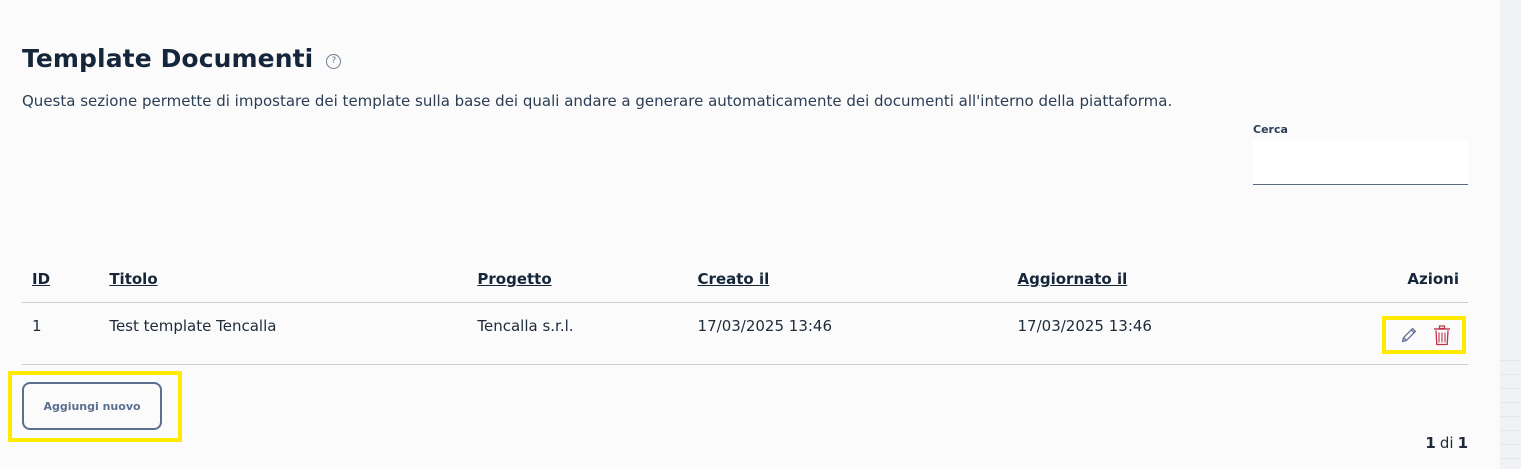  Describe the element at coordinates (1270, 129) in the screenshot. I see `search-label: Cerca` at that location.